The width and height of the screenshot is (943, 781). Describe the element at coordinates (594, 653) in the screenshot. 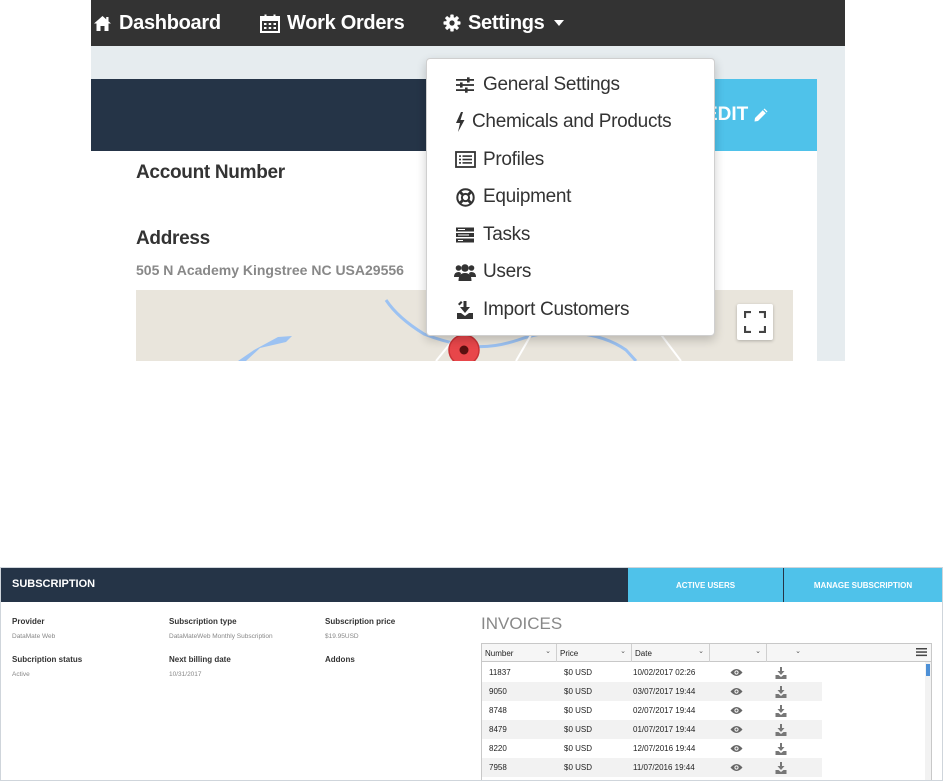

I see `column-header-price: Price ⌄` at that location.